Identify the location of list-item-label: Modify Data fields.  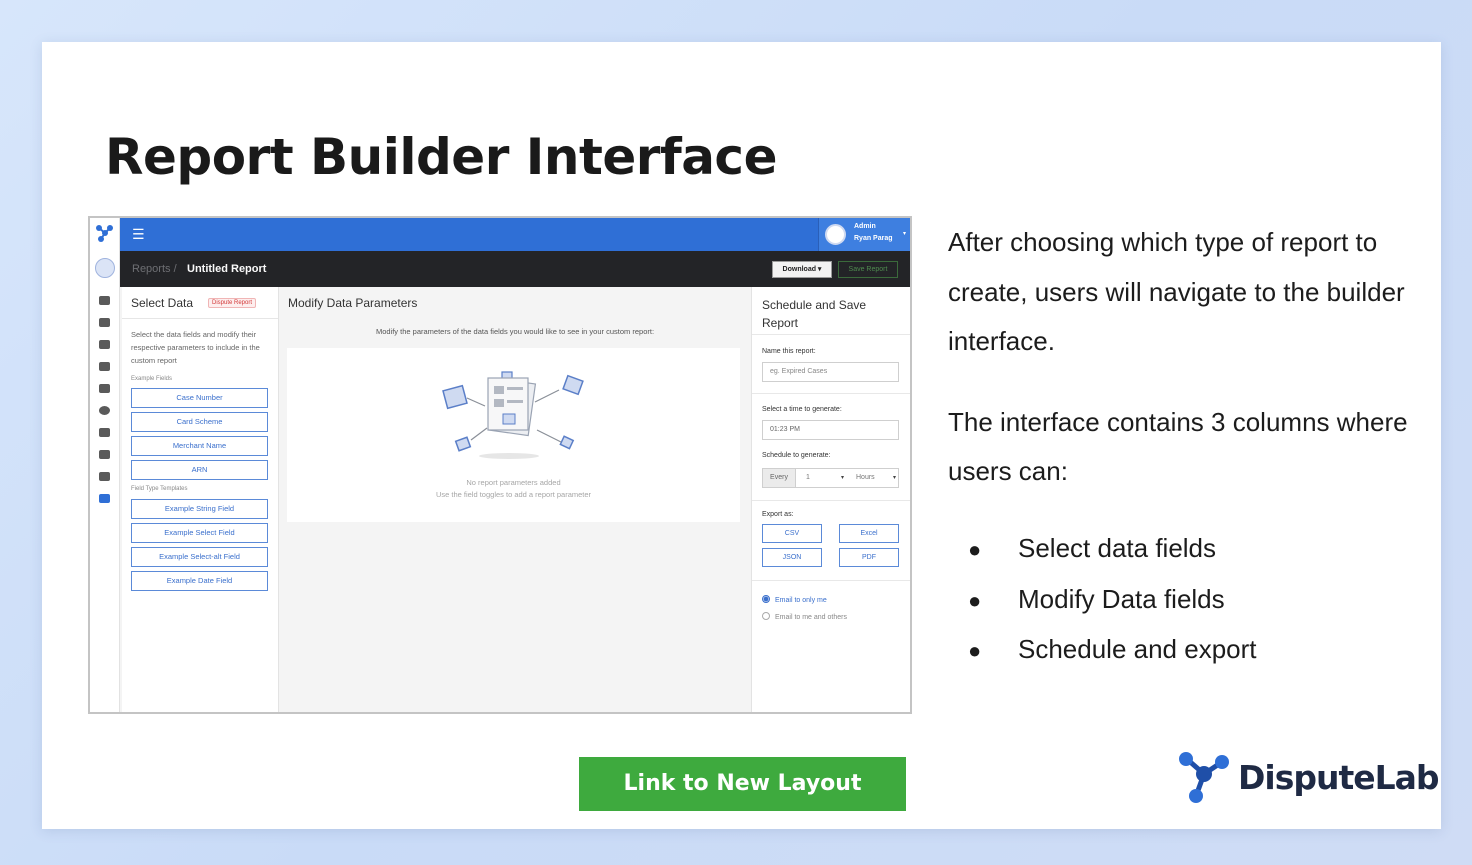
(1121, 598).